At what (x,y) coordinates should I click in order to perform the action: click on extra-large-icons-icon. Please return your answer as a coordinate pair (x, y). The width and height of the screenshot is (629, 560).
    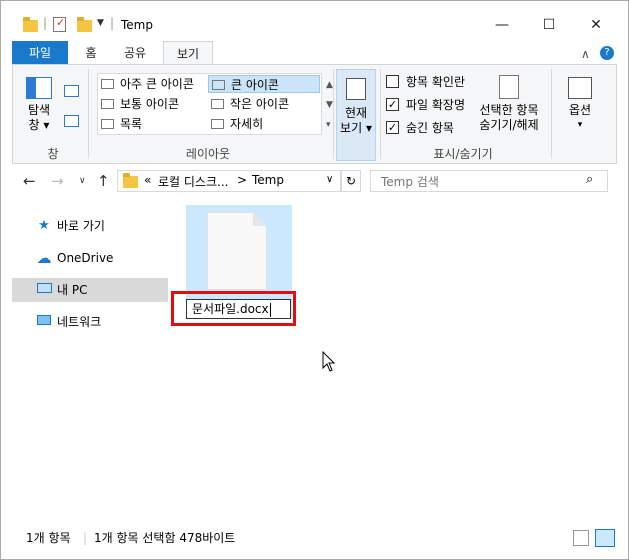
    Looking at the image, I should click on (107, 84).